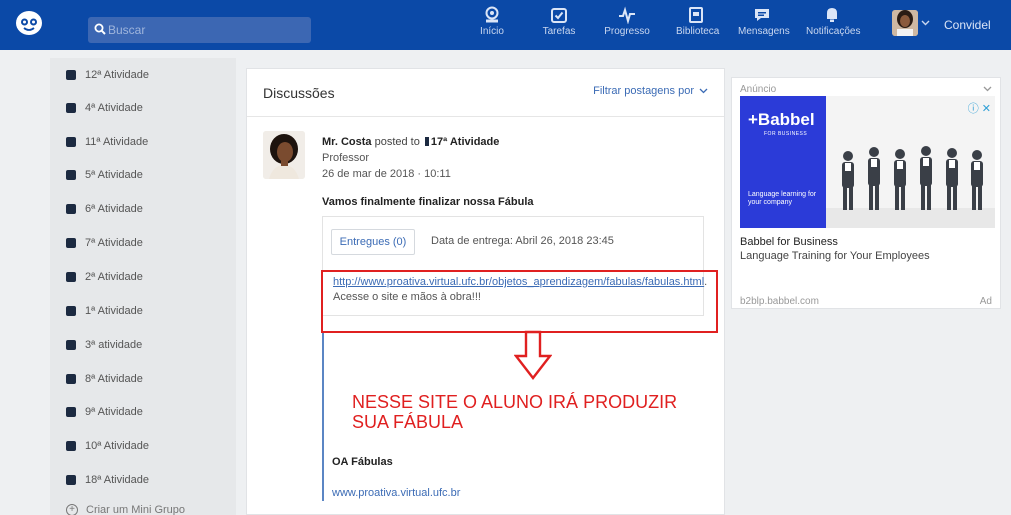 The width and height of the screenshot is (1011, 515). I want to click on sidebar-item: 7ª Atividade, so click(104, 243).